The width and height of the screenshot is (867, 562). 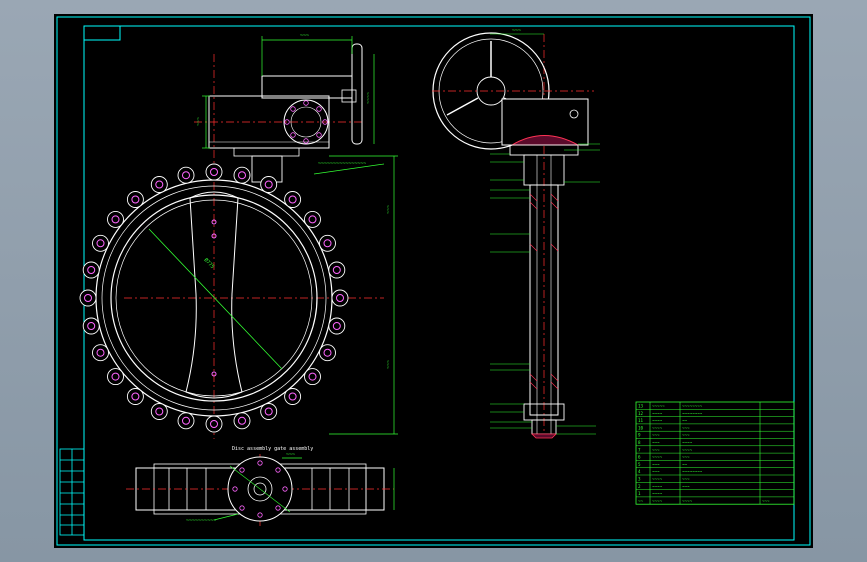 What do you see at coordinates (516, 233) in the screenshot?
I see `side-view: ~~~` at bounding box center [516, 233].